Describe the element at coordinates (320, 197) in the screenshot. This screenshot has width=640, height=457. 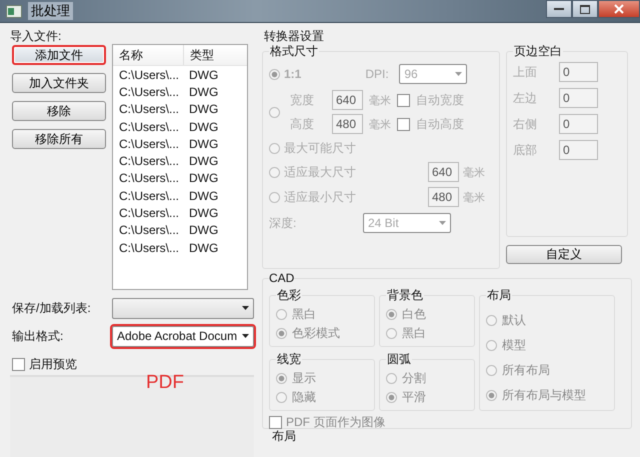
I see `radio-label: 适应最小尺寸` at that location.